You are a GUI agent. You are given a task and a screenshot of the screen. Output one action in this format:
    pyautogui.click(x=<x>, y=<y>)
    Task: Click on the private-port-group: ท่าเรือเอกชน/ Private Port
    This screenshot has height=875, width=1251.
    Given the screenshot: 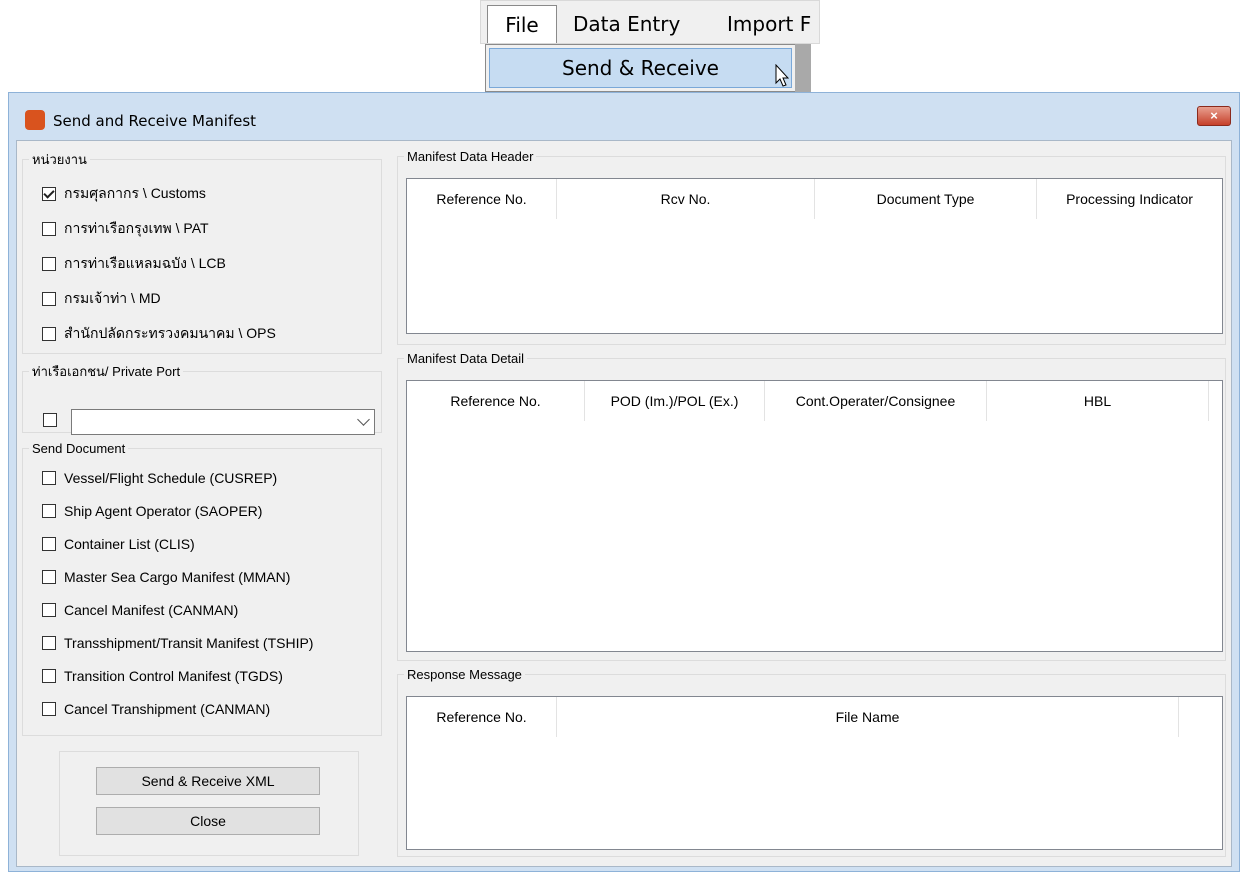 What is the action you would take?
    pyautogui.click(x=202, y=398)
    